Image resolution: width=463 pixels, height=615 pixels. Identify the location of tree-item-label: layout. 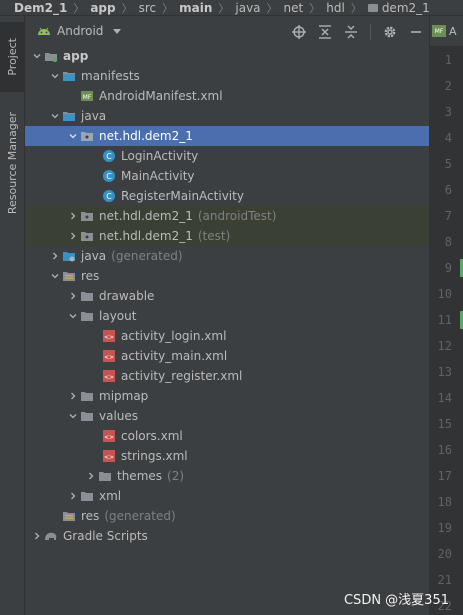
(118, 316).